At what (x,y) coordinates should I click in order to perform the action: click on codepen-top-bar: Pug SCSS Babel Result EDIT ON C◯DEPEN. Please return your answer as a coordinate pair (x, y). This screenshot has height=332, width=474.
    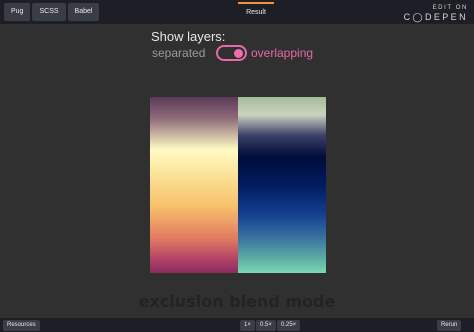
    Looking at the image, I should click on (237, 12).